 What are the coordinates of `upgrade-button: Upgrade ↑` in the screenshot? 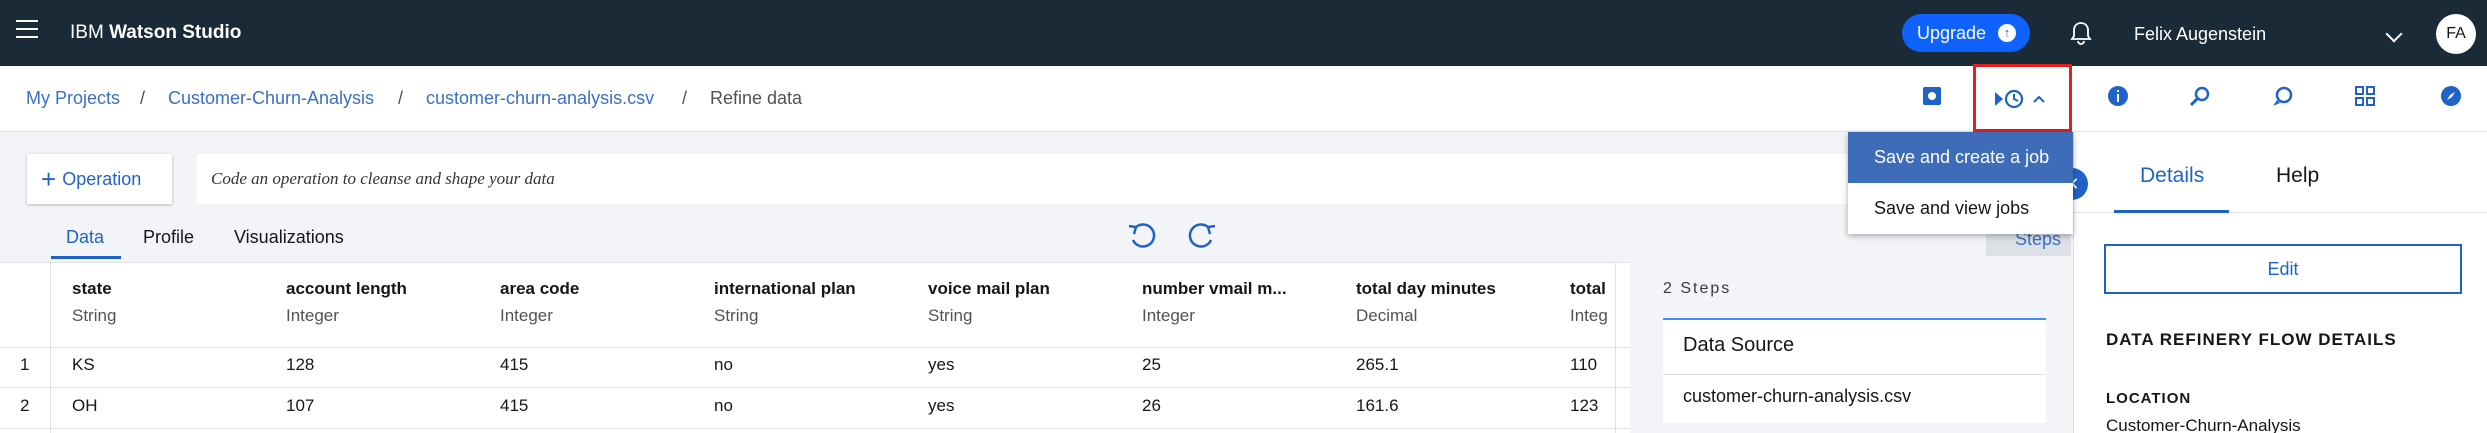 It's located at (1966, 33).